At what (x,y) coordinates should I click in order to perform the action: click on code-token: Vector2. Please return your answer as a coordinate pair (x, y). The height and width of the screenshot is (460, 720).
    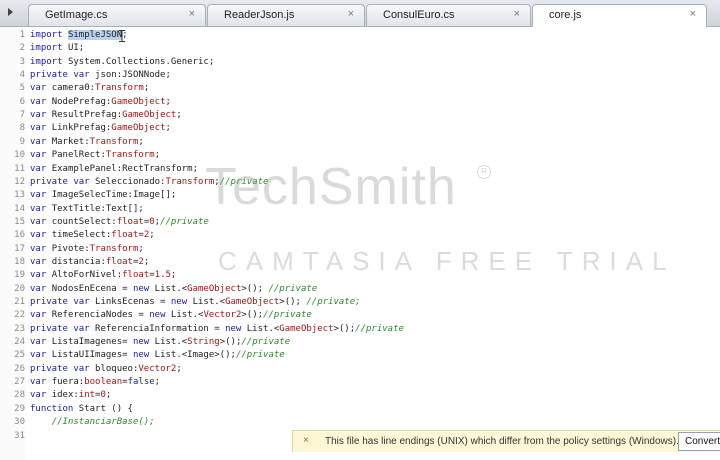
    Looking at the image, I should click on (222, 315).